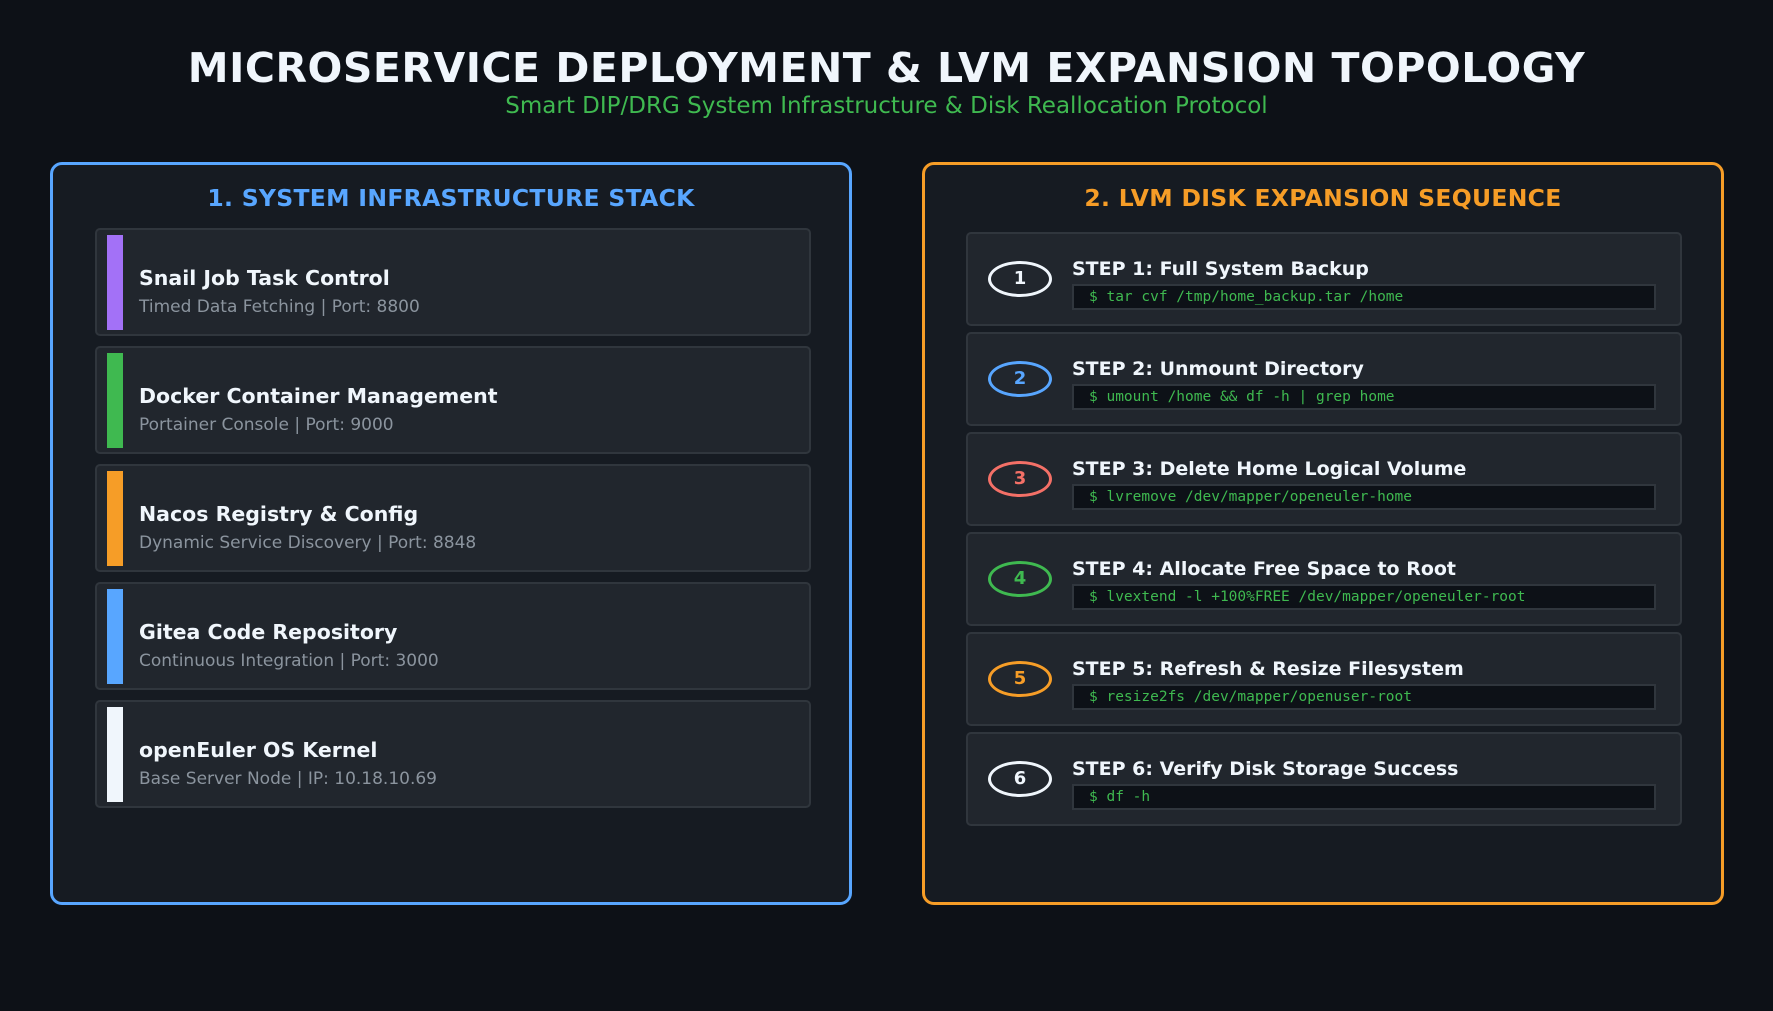 The image size is (1773, 1011). What do you see at coordinates (1364, 297) in the screenshot?
I see `step-command: $ tar cvf /tmp/home_backup.tar /home` at bounding box center [1364, 297].